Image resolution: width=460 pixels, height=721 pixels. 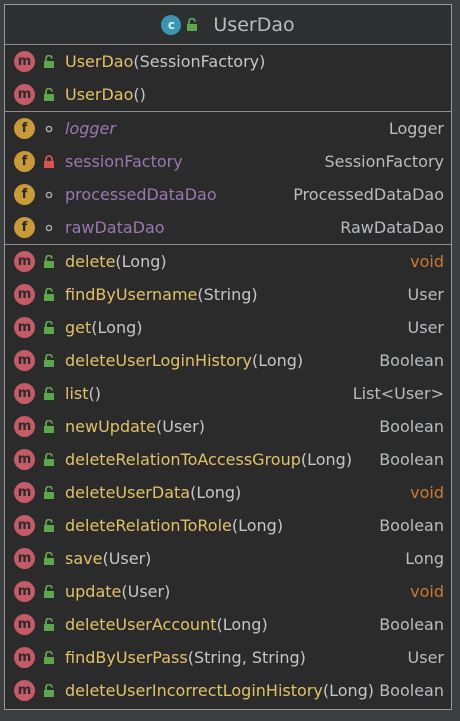 What do you see at coordinates (228, 94) in the screenshot?
I see `method-row: m UserDao()` at bounding box center [228, 94].